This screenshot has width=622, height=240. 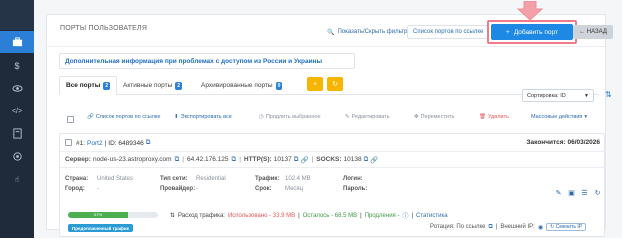 What do you see at coordinates (586, 95) in the screenshot?
I see `chevron-down-icon: ▼` at bounding box center [586, 95].